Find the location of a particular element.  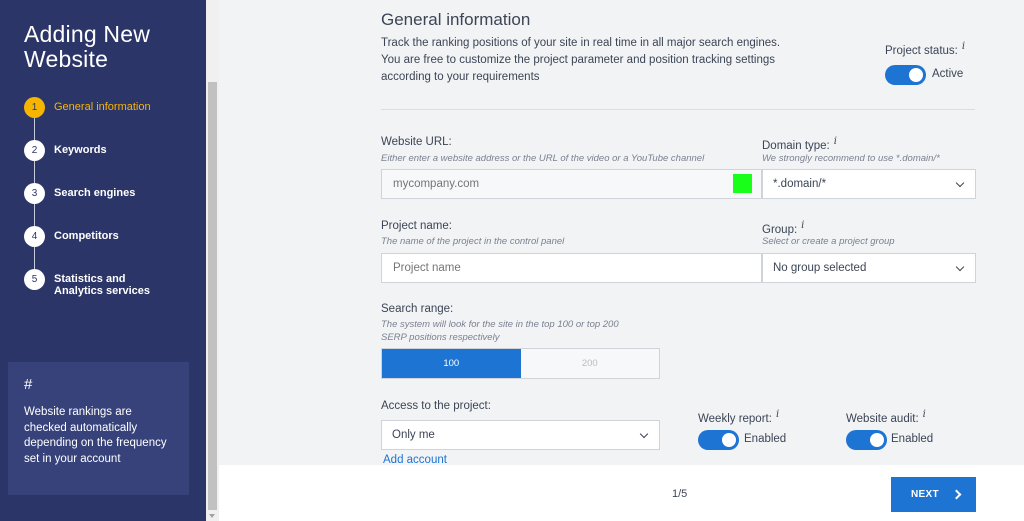

step-keywords: 2 Keywords is located at coordinates (87, 161).